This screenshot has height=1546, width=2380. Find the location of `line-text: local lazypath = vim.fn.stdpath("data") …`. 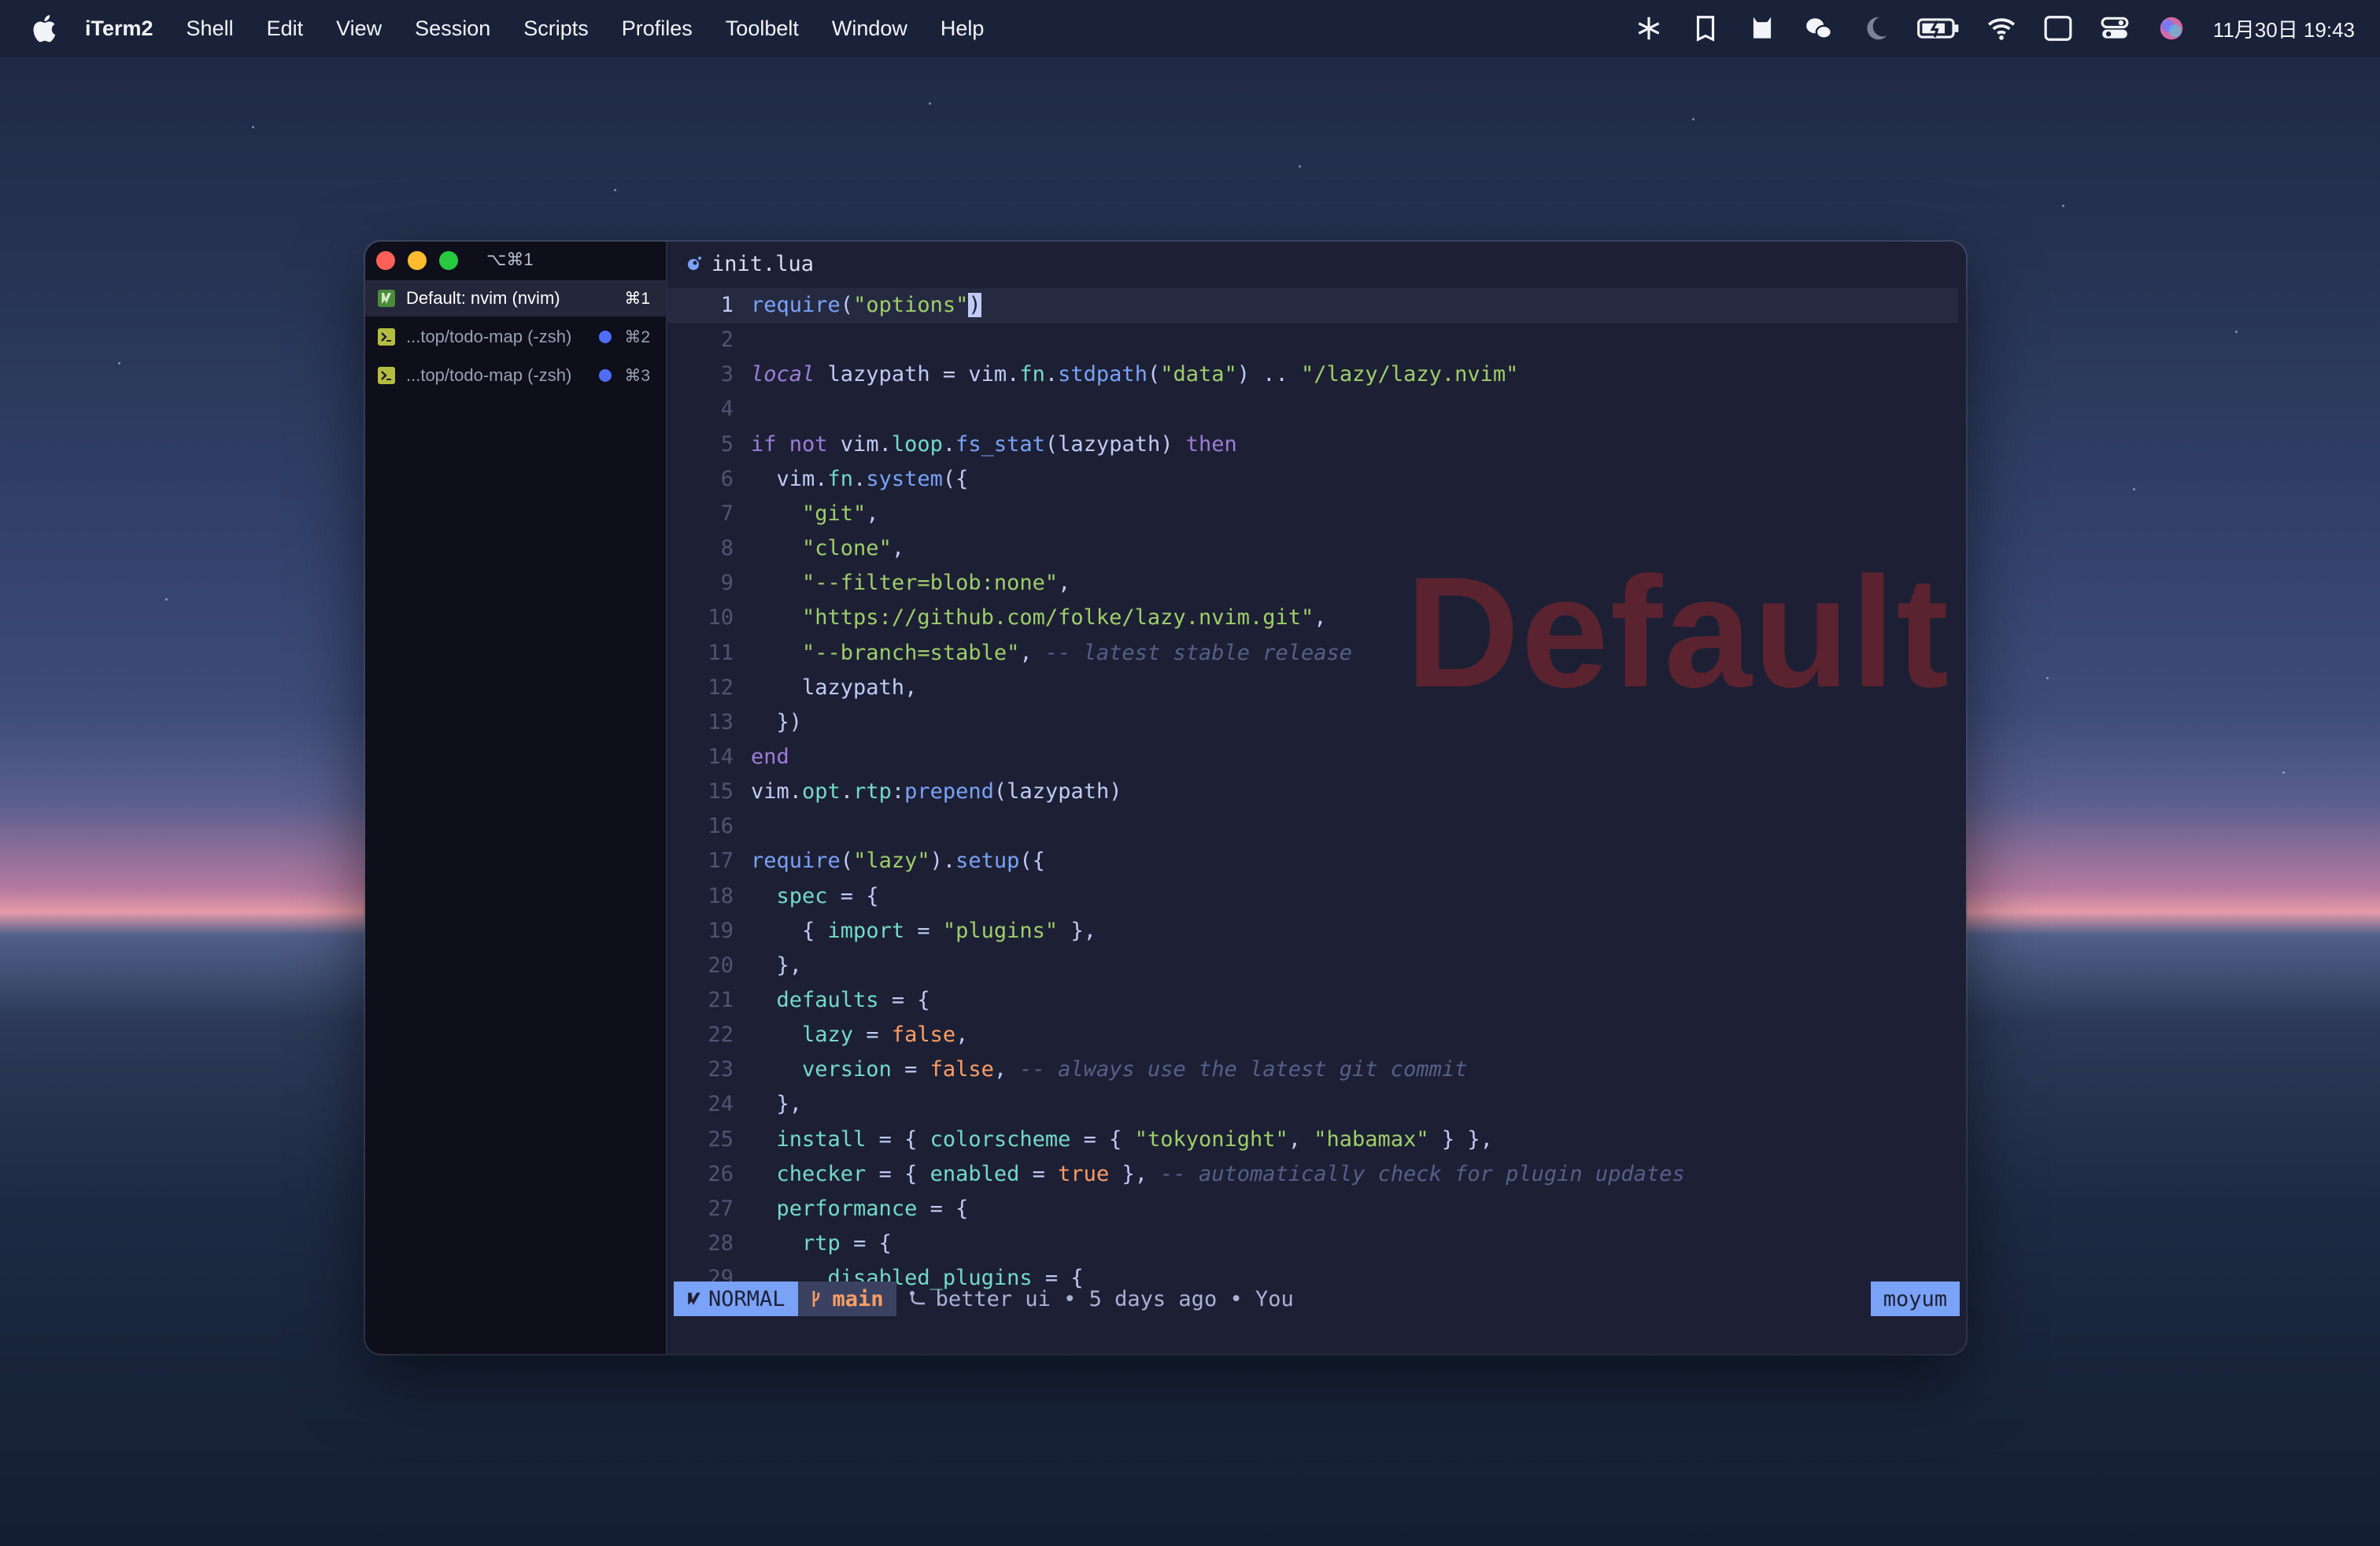

line-text: local lazypath = vim.fn.stdpath("data") … is located at coordinates (1135, 375).